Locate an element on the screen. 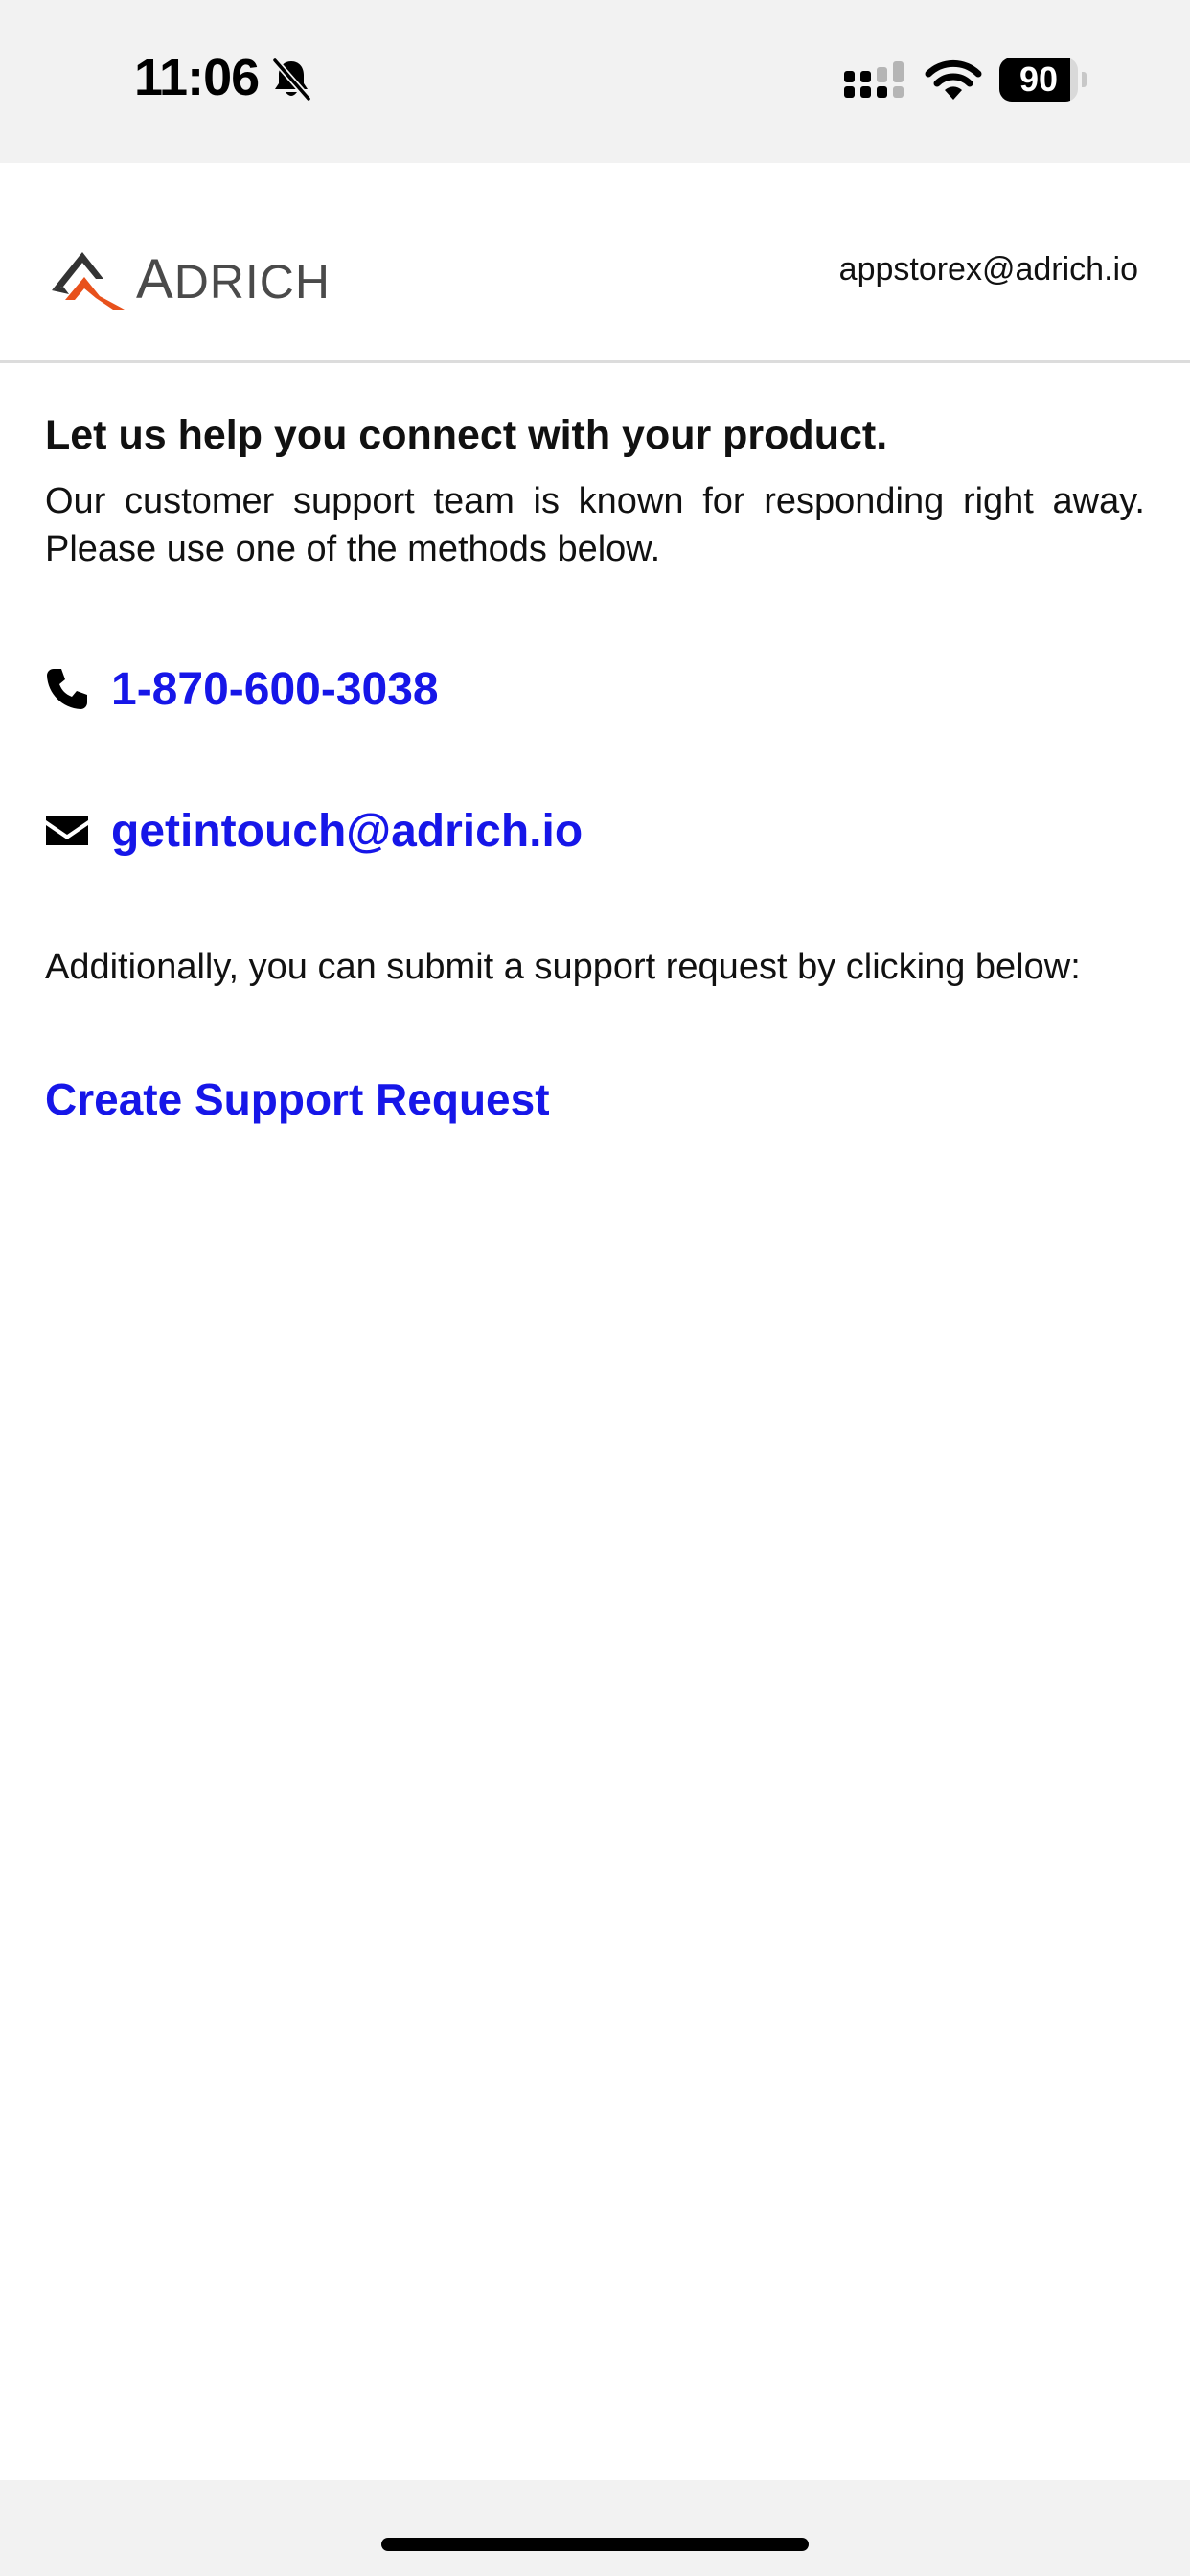  battery-tip is located at coordinates (1084, 79).